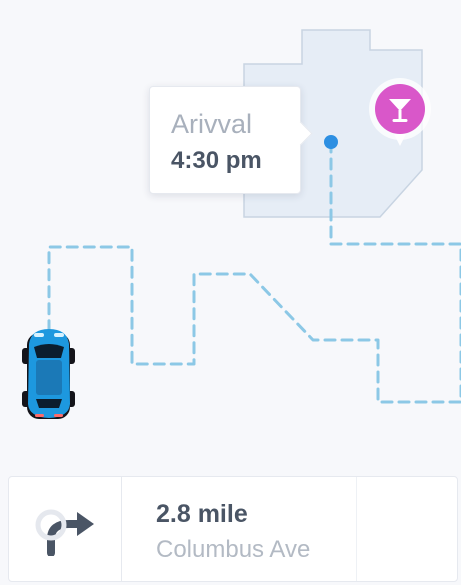 Image resolution: width=461 pixels, height=585 pixels. I want to click on turn-right-icon, so click(64, 532).